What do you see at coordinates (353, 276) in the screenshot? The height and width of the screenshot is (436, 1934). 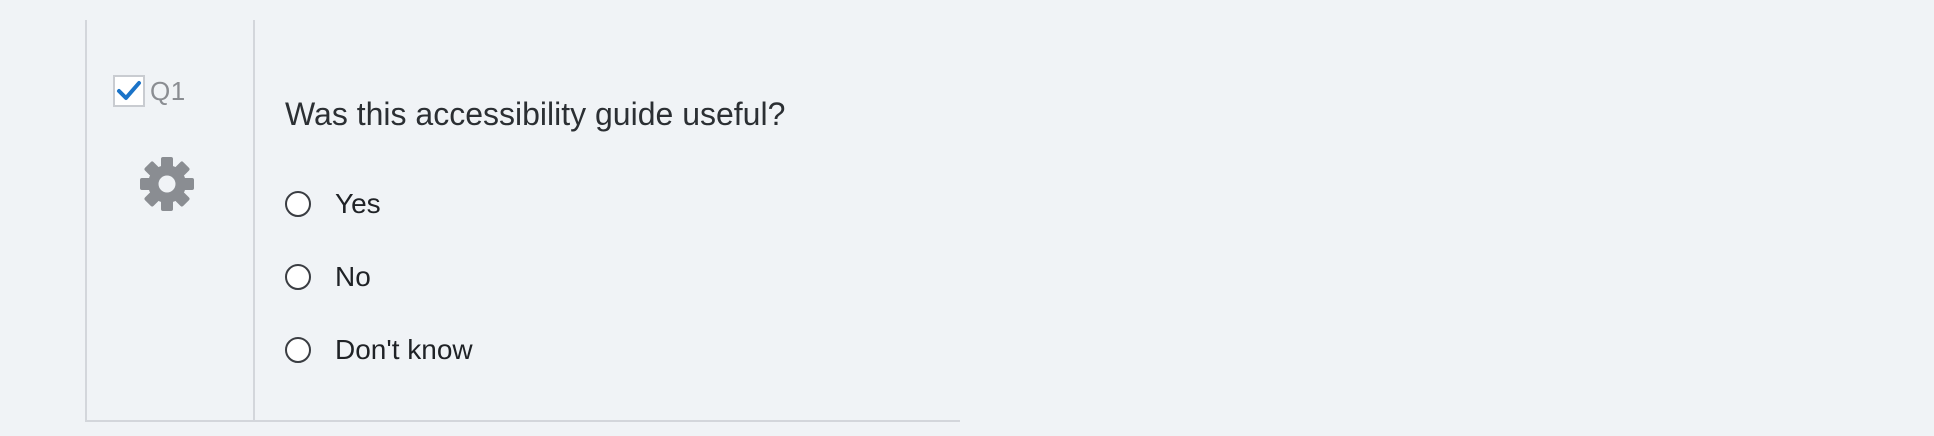 I see `choice-label: No` at bounding box center [353, 276].